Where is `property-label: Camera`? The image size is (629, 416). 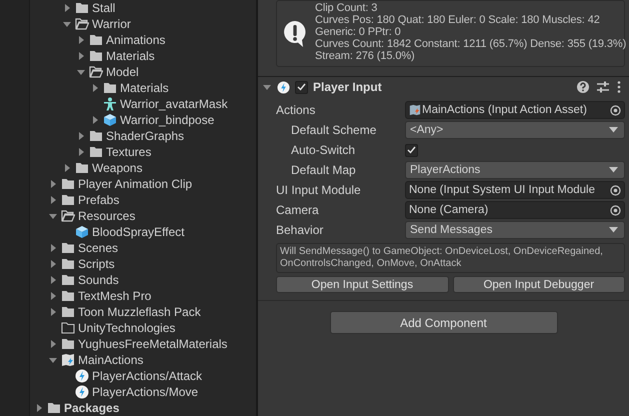 property-label: Camera is located at coordinates (298, 210).